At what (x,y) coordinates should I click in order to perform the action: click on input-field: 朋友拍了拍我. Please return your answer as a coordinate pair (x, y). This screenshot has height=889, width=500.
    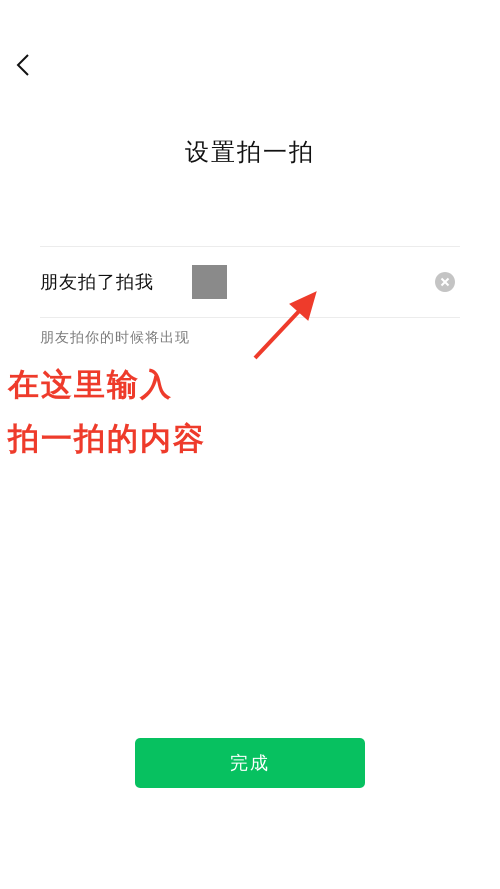
    Looking at the image, I should click on (250, 282).